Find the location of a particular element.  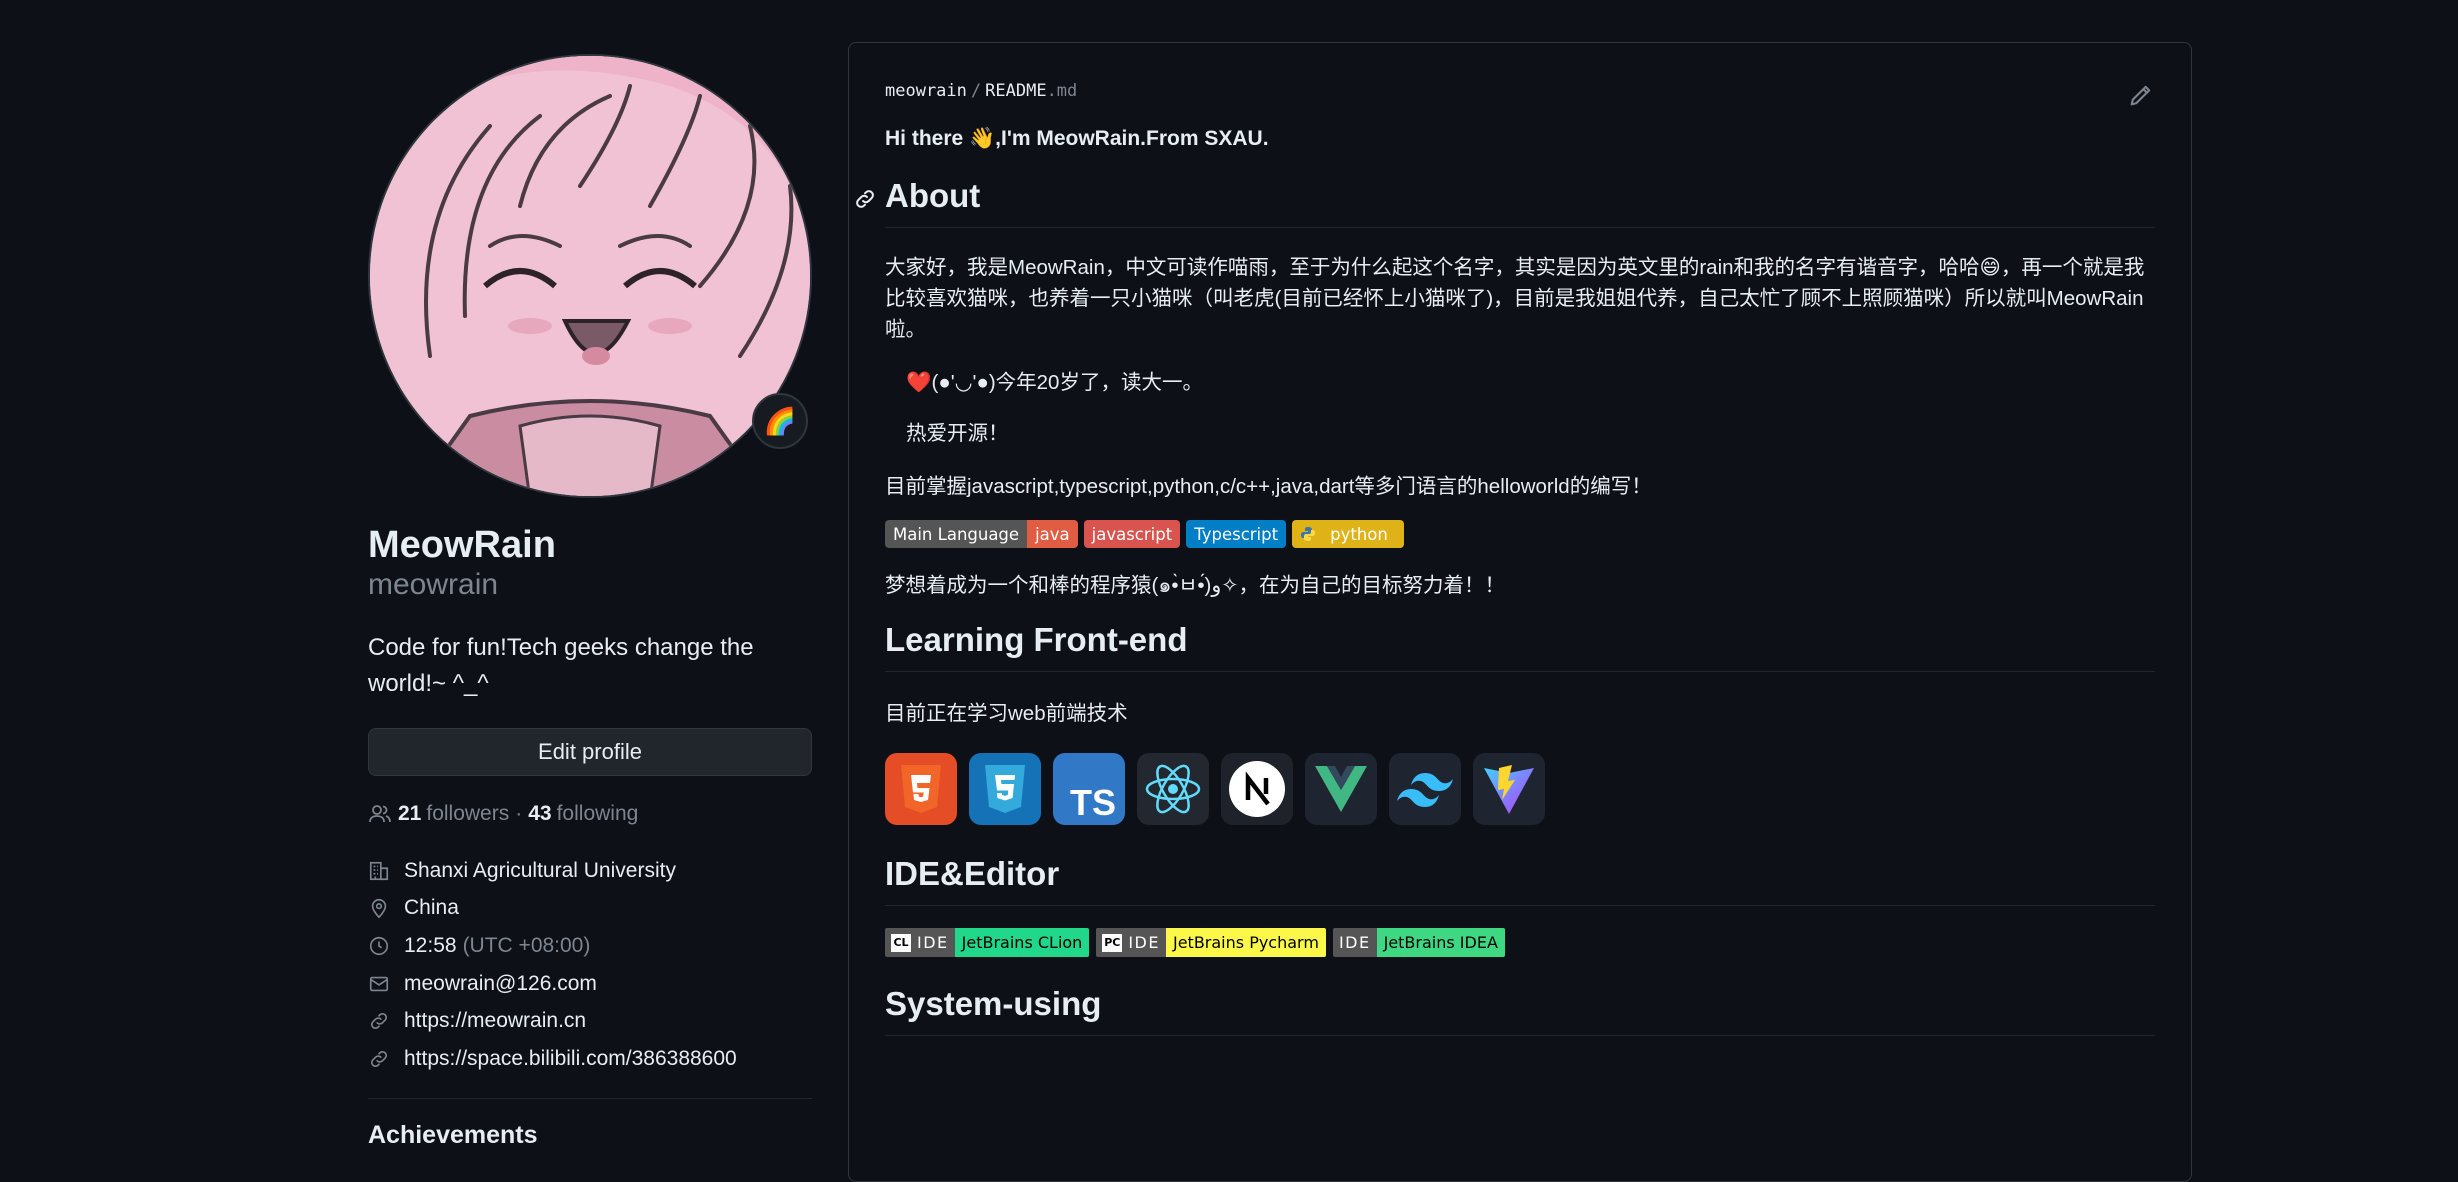

badge-value-typescript: Typescript is located at coordinates (1236, 534).